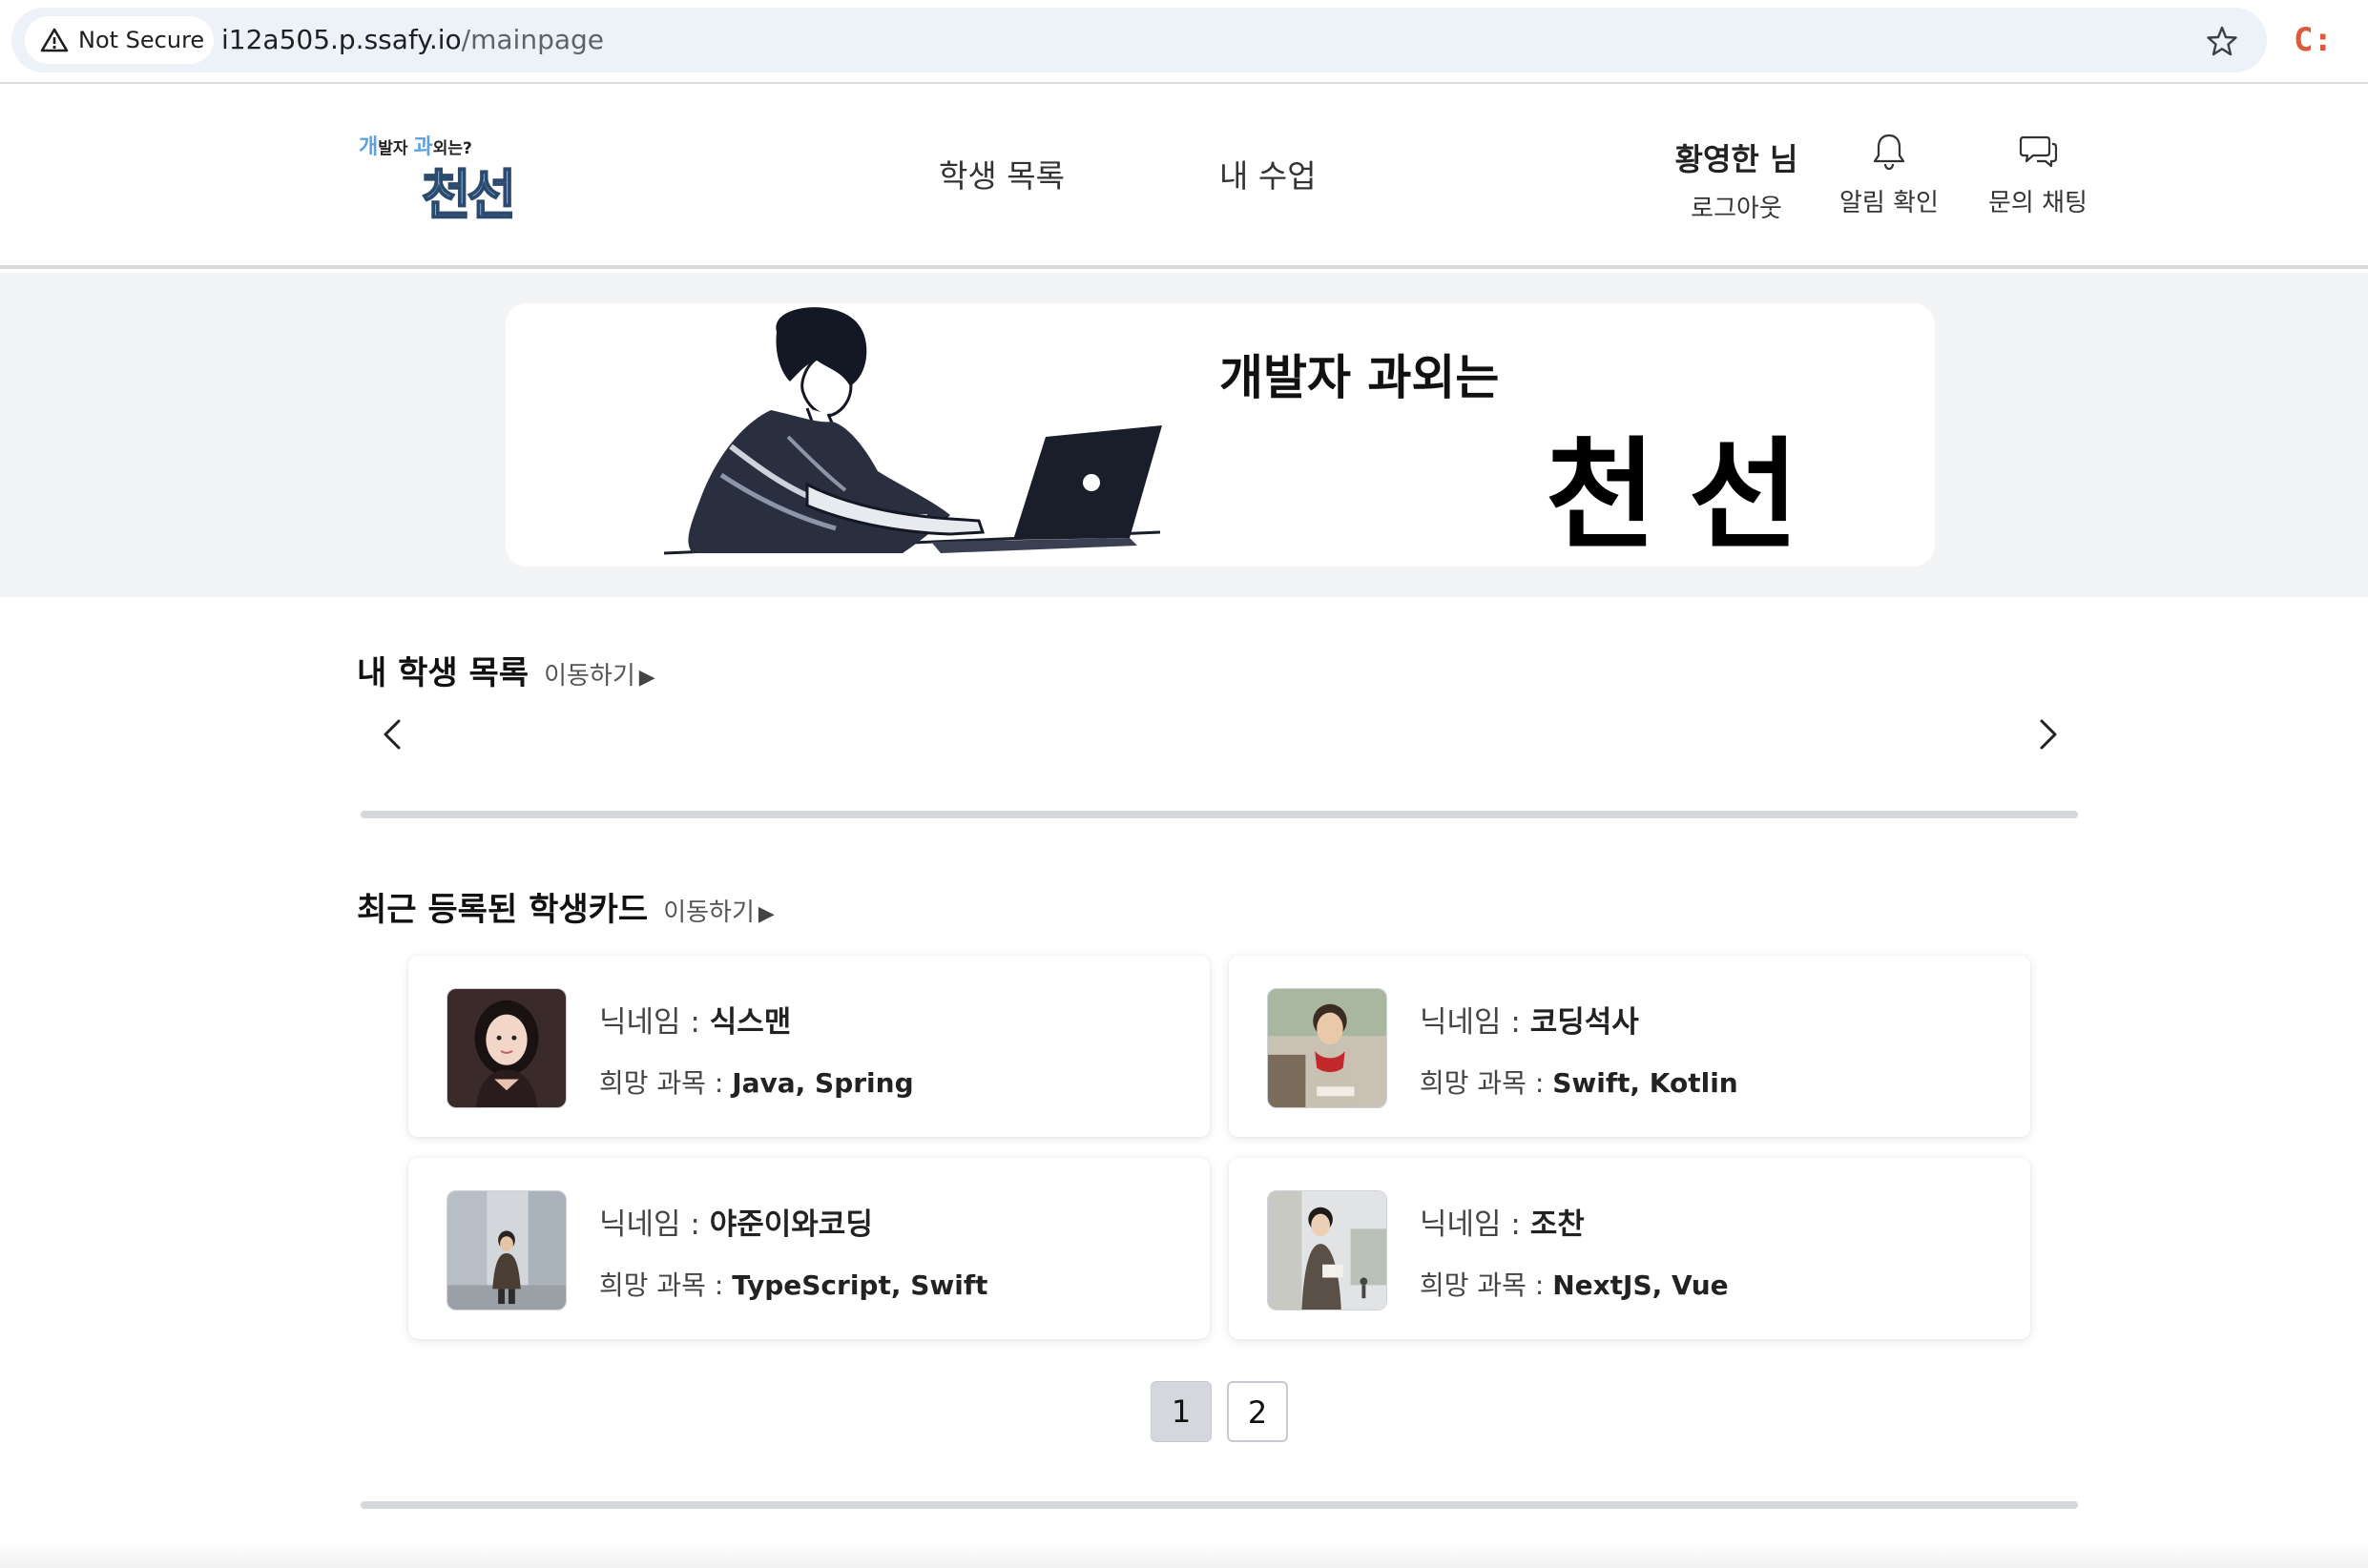  I want to click on chat-icon, so click(2039, 151).